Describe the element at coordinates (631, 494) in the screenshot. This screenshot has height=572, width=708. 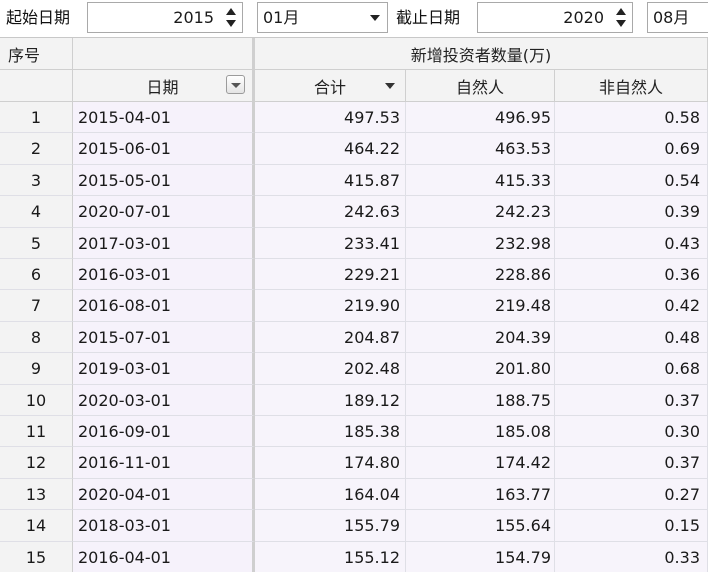
I see `non-natural-person-cell: 0.27` at that location.